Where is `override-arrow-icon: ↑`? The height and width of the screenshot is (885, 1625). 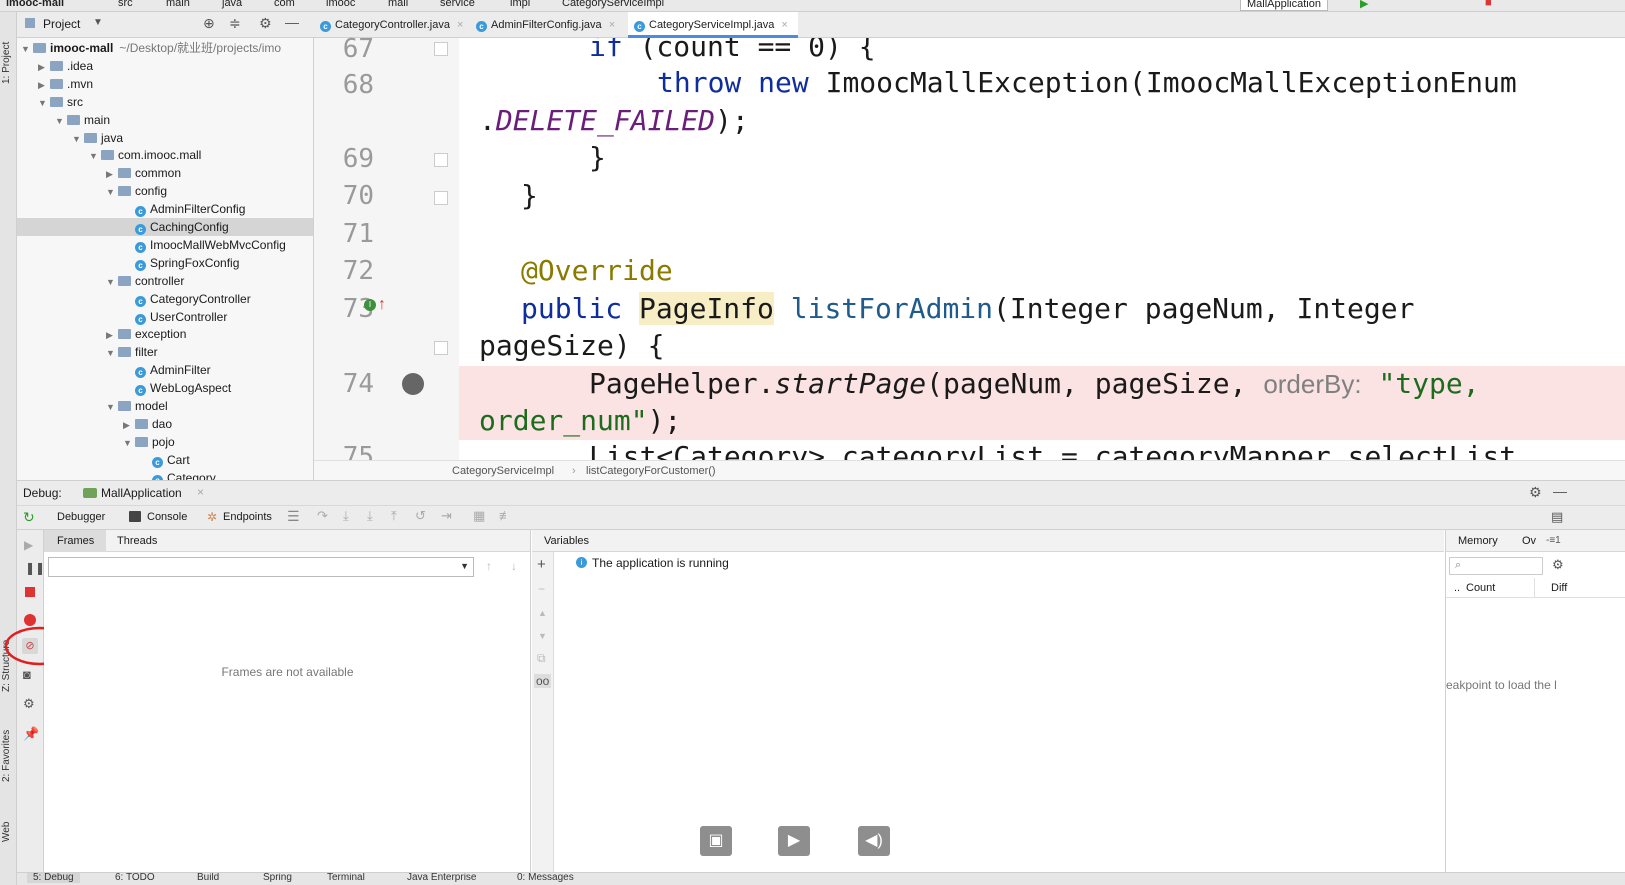
override-arrow-icon: ↑ is located at coordinates (382, 305).